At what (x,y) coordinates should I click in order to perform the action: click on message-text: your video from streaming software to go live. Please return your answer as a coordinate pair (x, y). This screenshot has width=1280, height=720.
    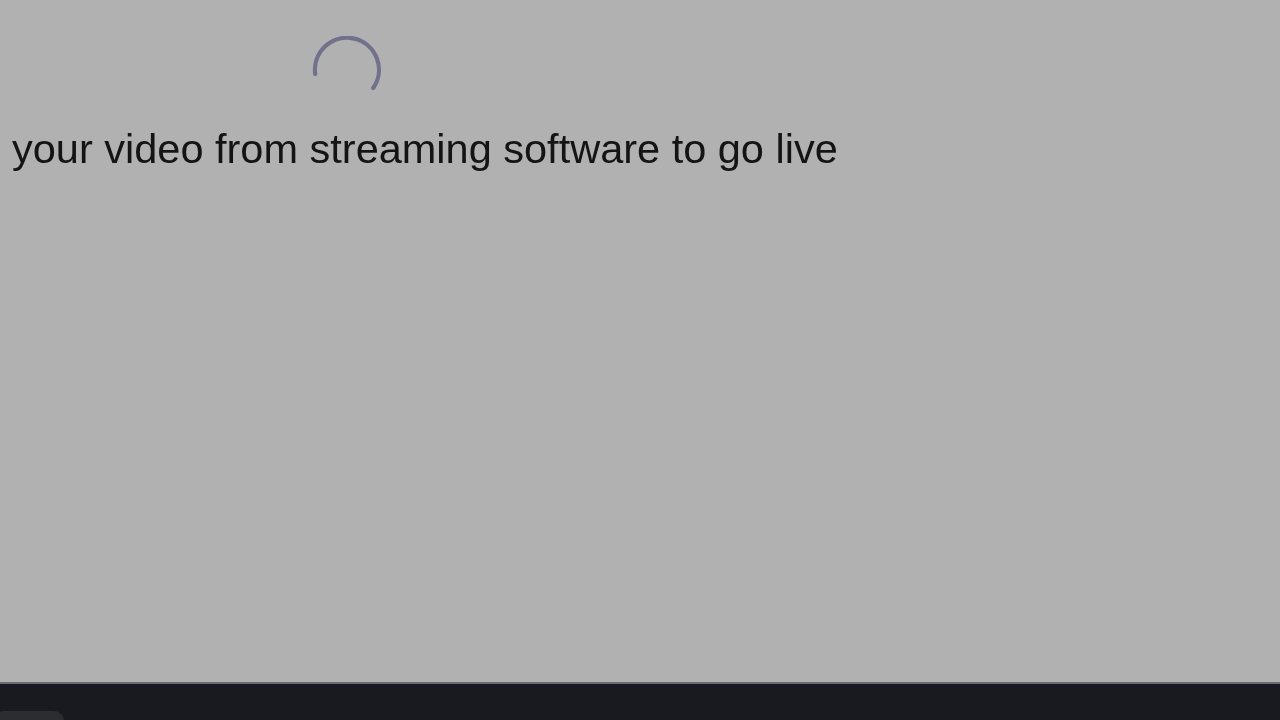
    Looking at the image, I should click on (425, 149).